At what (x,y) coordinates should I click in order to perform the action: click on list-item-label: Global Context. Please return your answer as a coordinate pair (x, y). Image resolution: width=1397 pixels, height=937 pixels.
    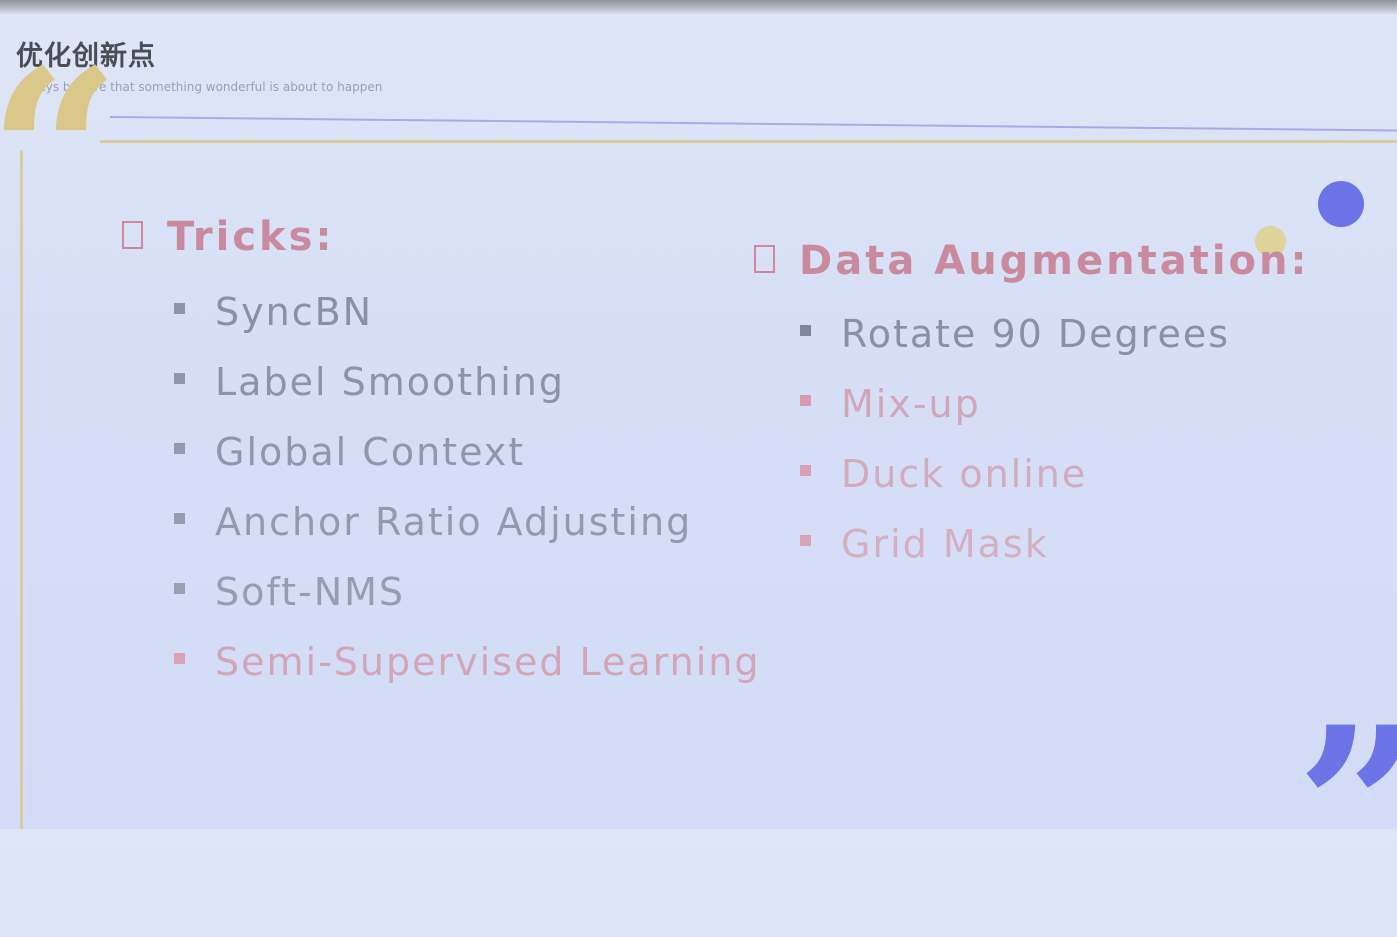
    Looking at the image, I should click on (370, 452).